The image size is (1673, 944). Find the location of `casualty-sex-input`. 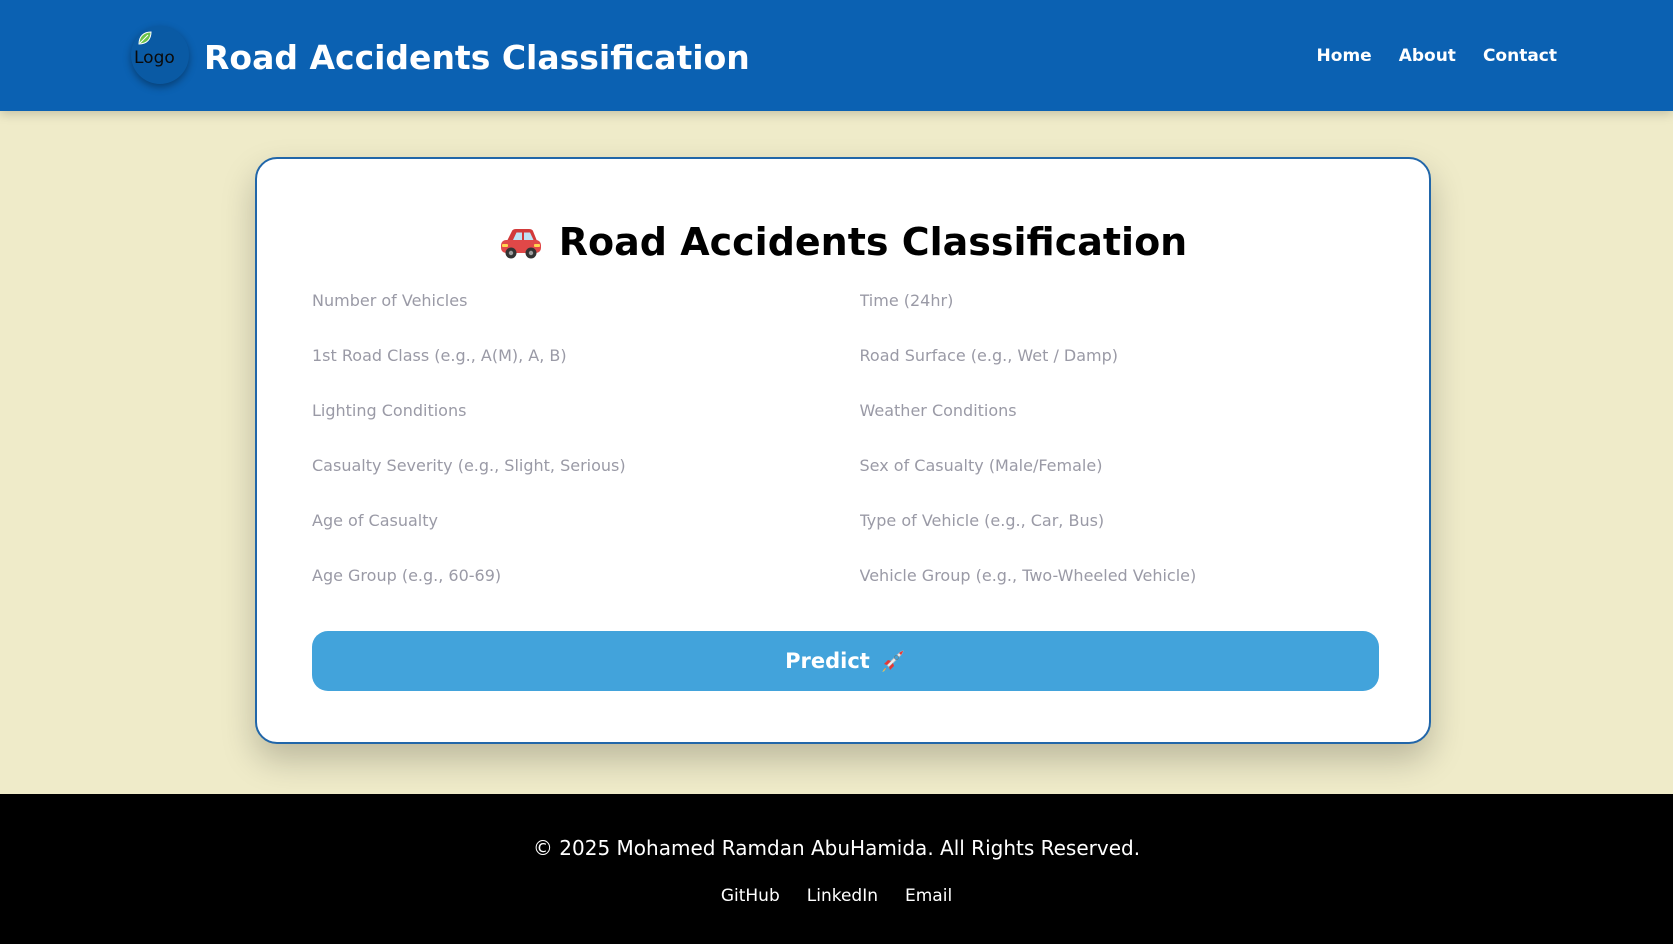

casualty-sex-input is located at coordinates (1119, 465).